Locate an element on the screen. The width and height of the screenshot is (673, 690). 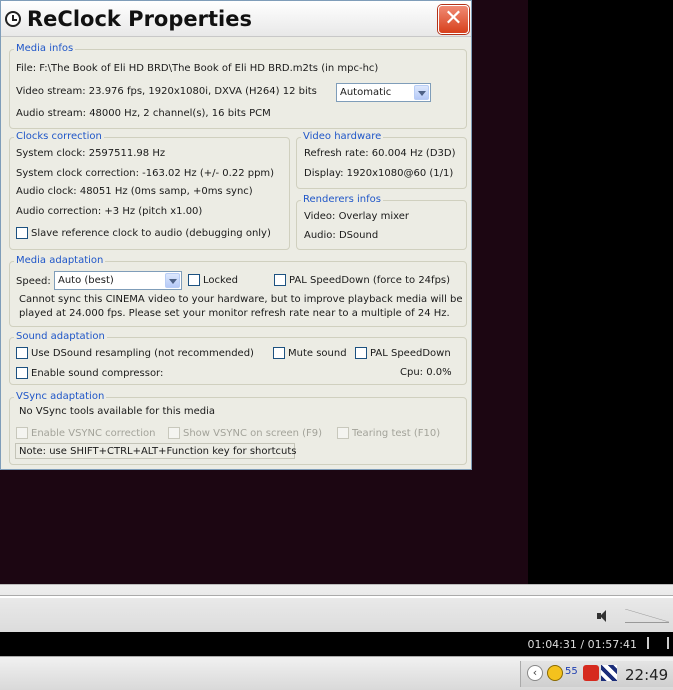
cpu-usage: Cpu: 0.0% is located at coordinates (426, 372).